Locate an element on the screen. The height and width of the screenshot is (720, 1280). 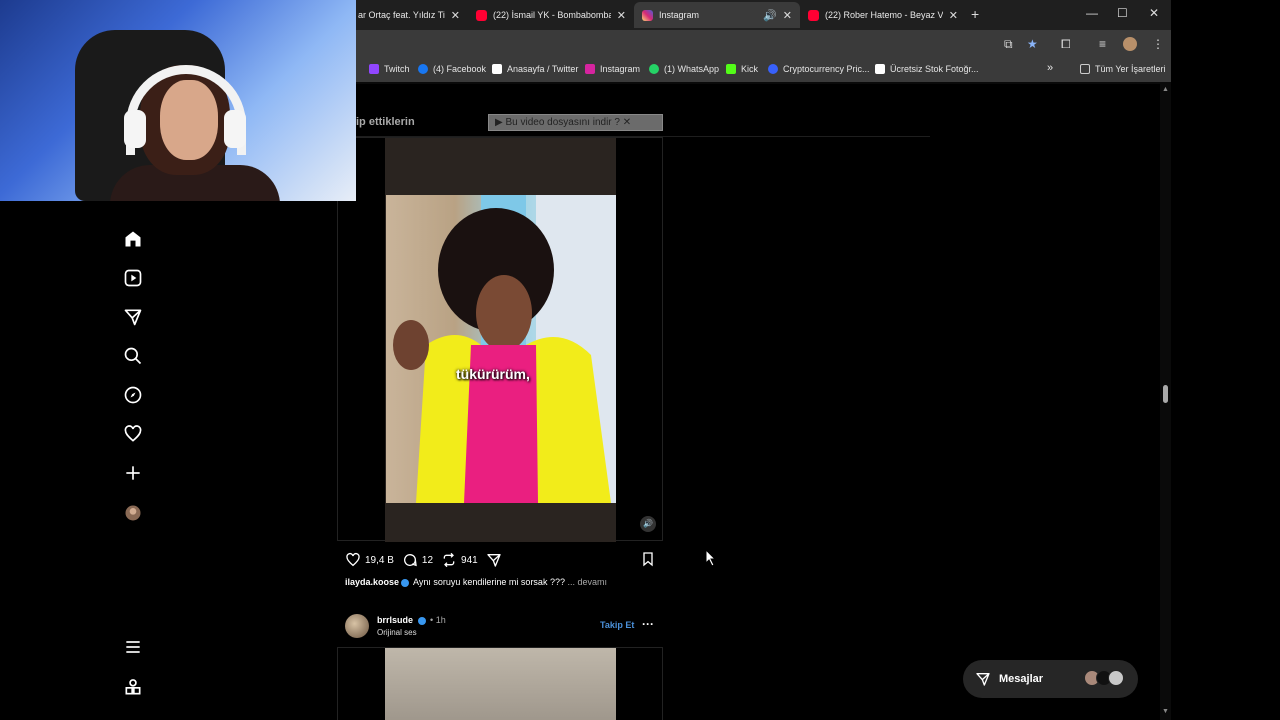
post-actions: 19,4 B 12 941 is located at coordinates (429, 560).